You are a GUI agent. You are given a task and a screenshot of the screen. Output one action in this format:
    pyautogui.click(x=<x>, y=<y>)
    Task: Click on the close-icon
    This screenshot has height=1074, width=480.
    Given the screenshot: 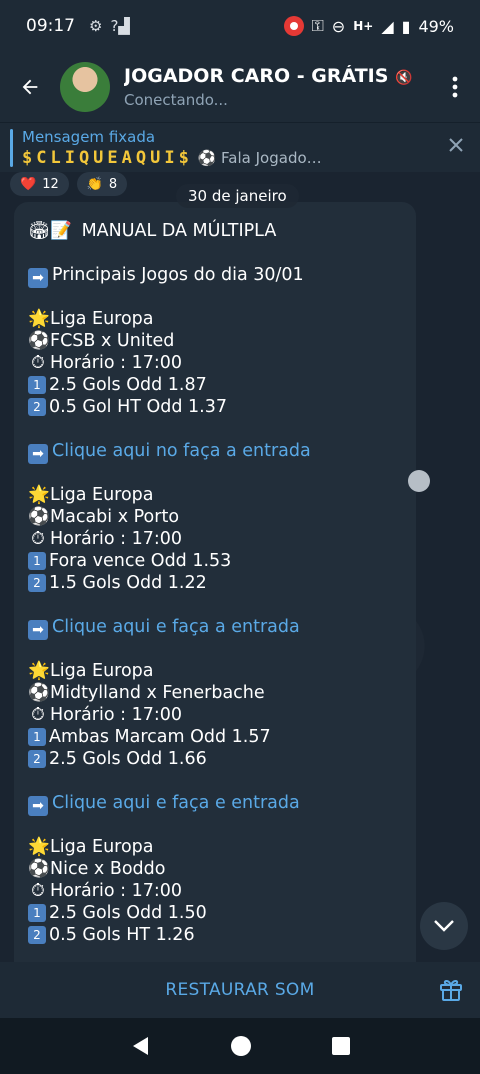 What is the action you would take?
    pyautogui.click(x=456, y=145)
    